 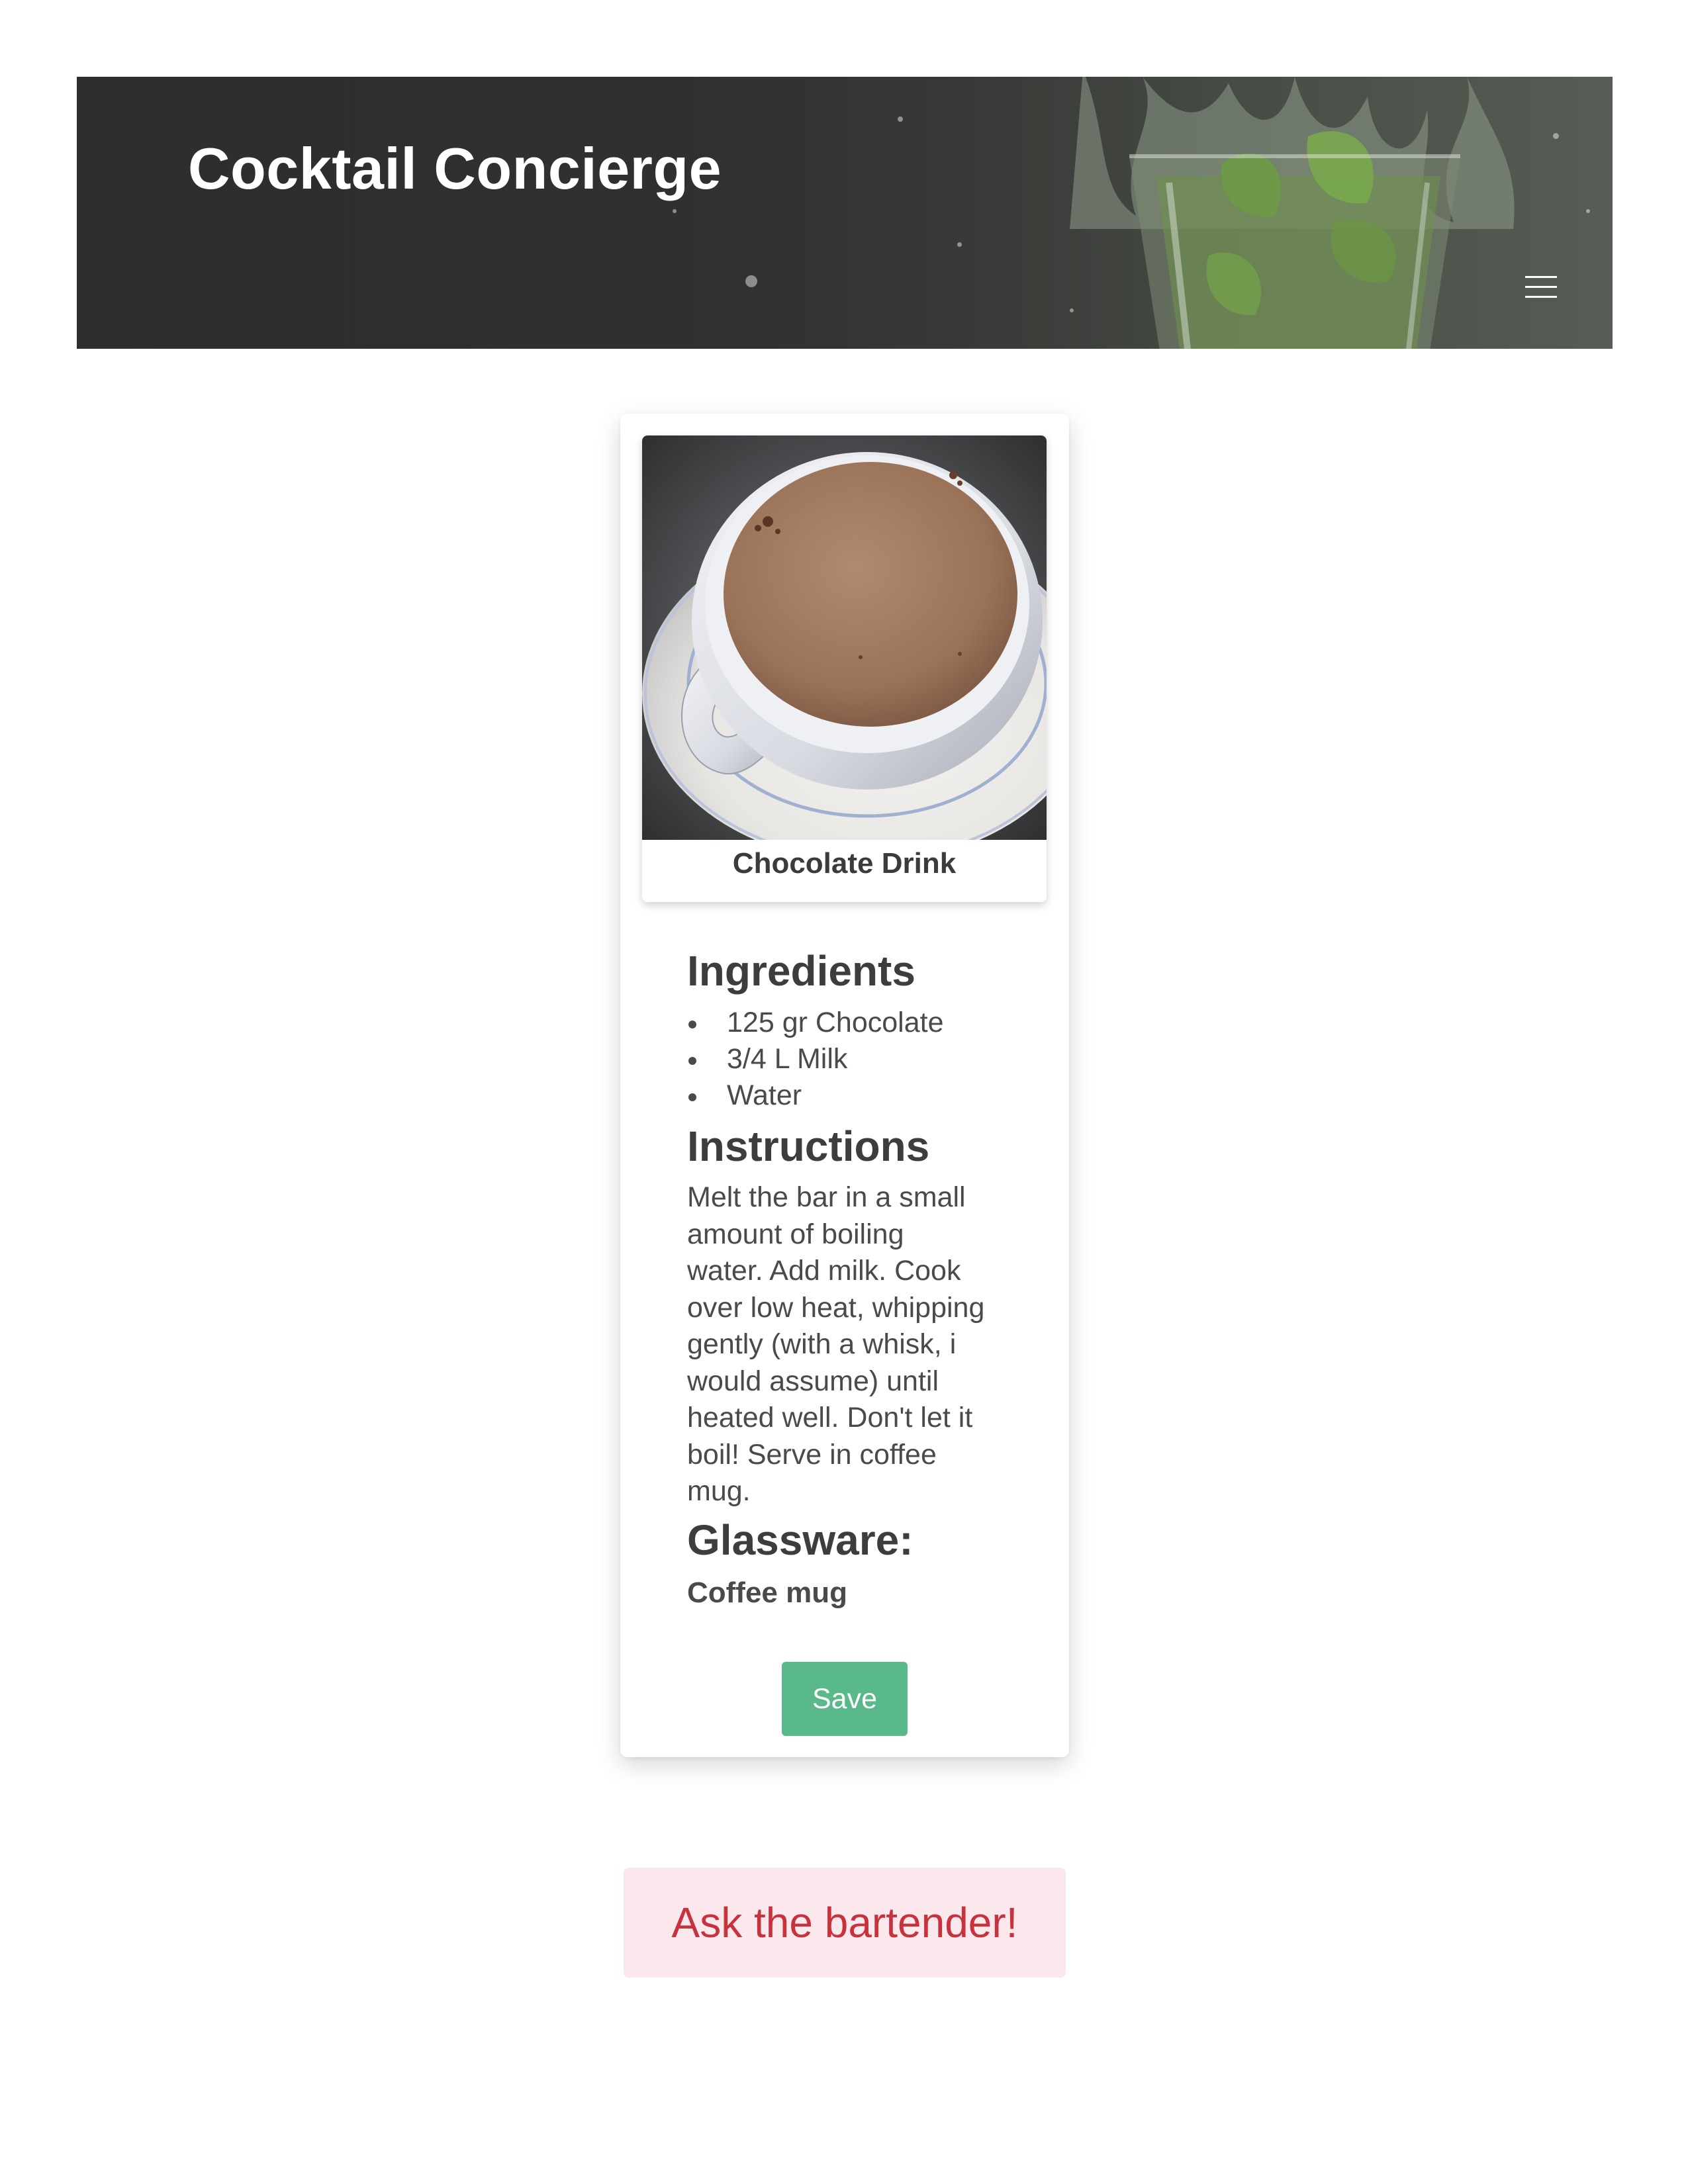 I want to click on instructions-line: gently (with a whisk, i, so click(x=822, y=1344).